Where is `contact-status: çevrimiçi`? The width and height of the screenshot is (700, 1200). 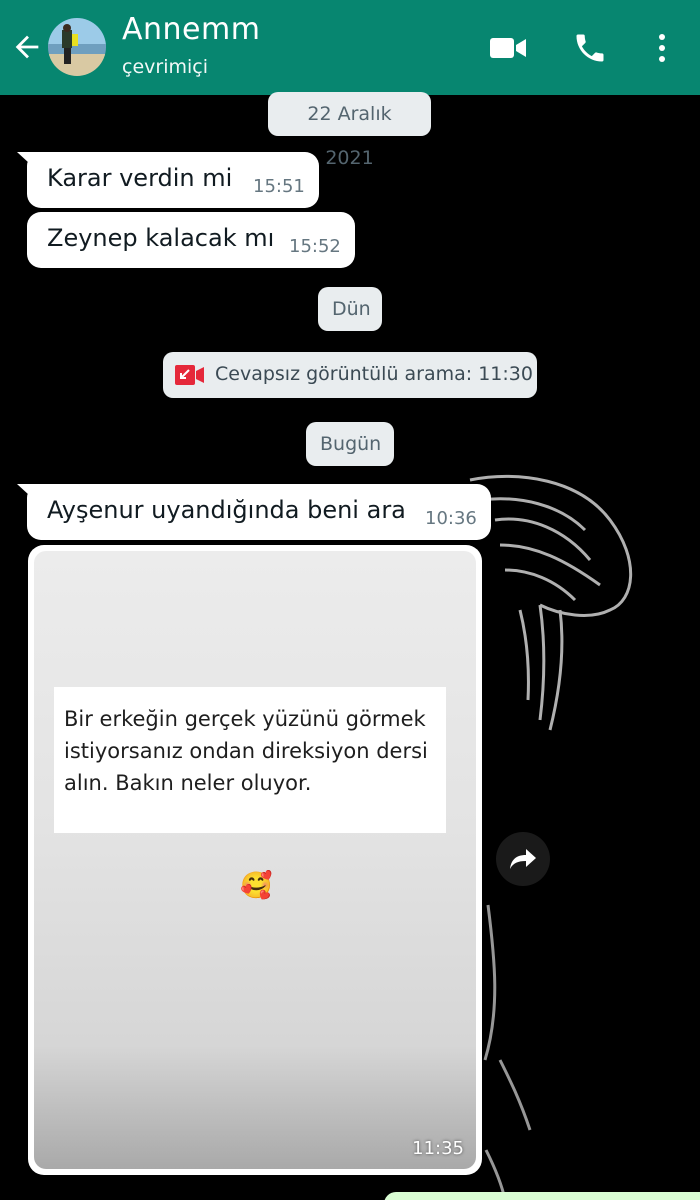
contact-status: çevrimiçi is located at coordinates (165, 67).